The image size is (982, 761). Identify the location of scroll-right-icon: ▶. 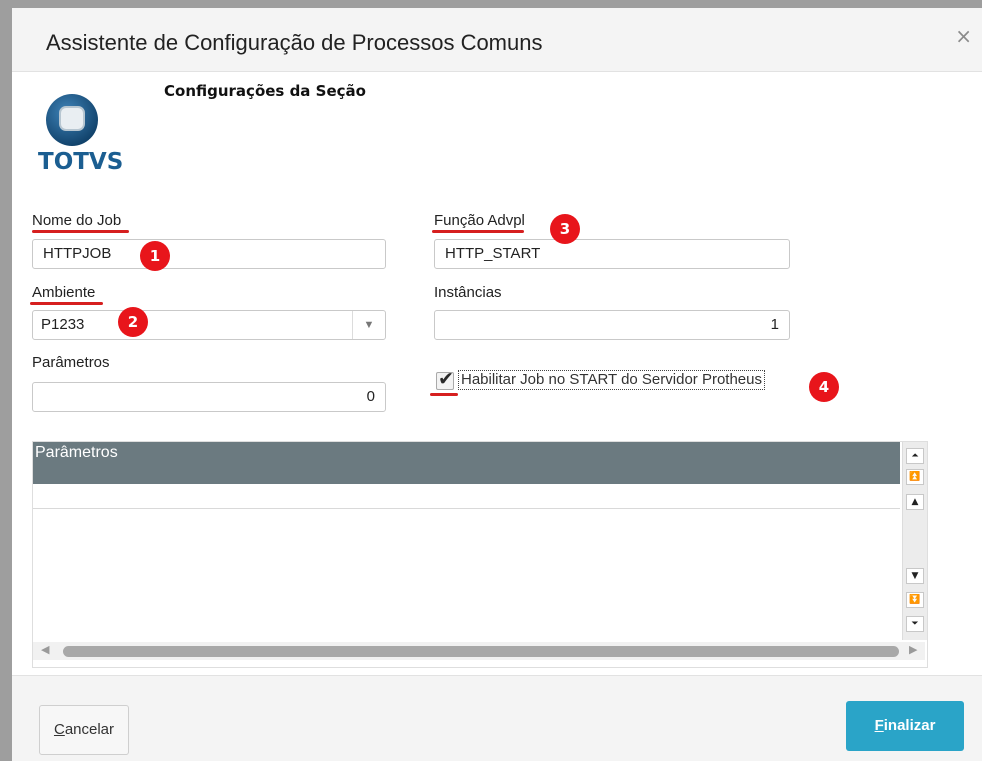
(913, 649).